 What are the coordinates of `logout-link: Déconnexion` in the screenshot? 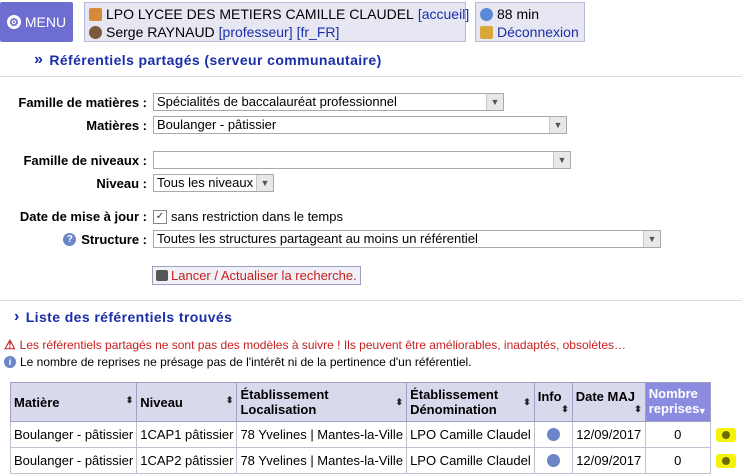 It's located at (538, 32).